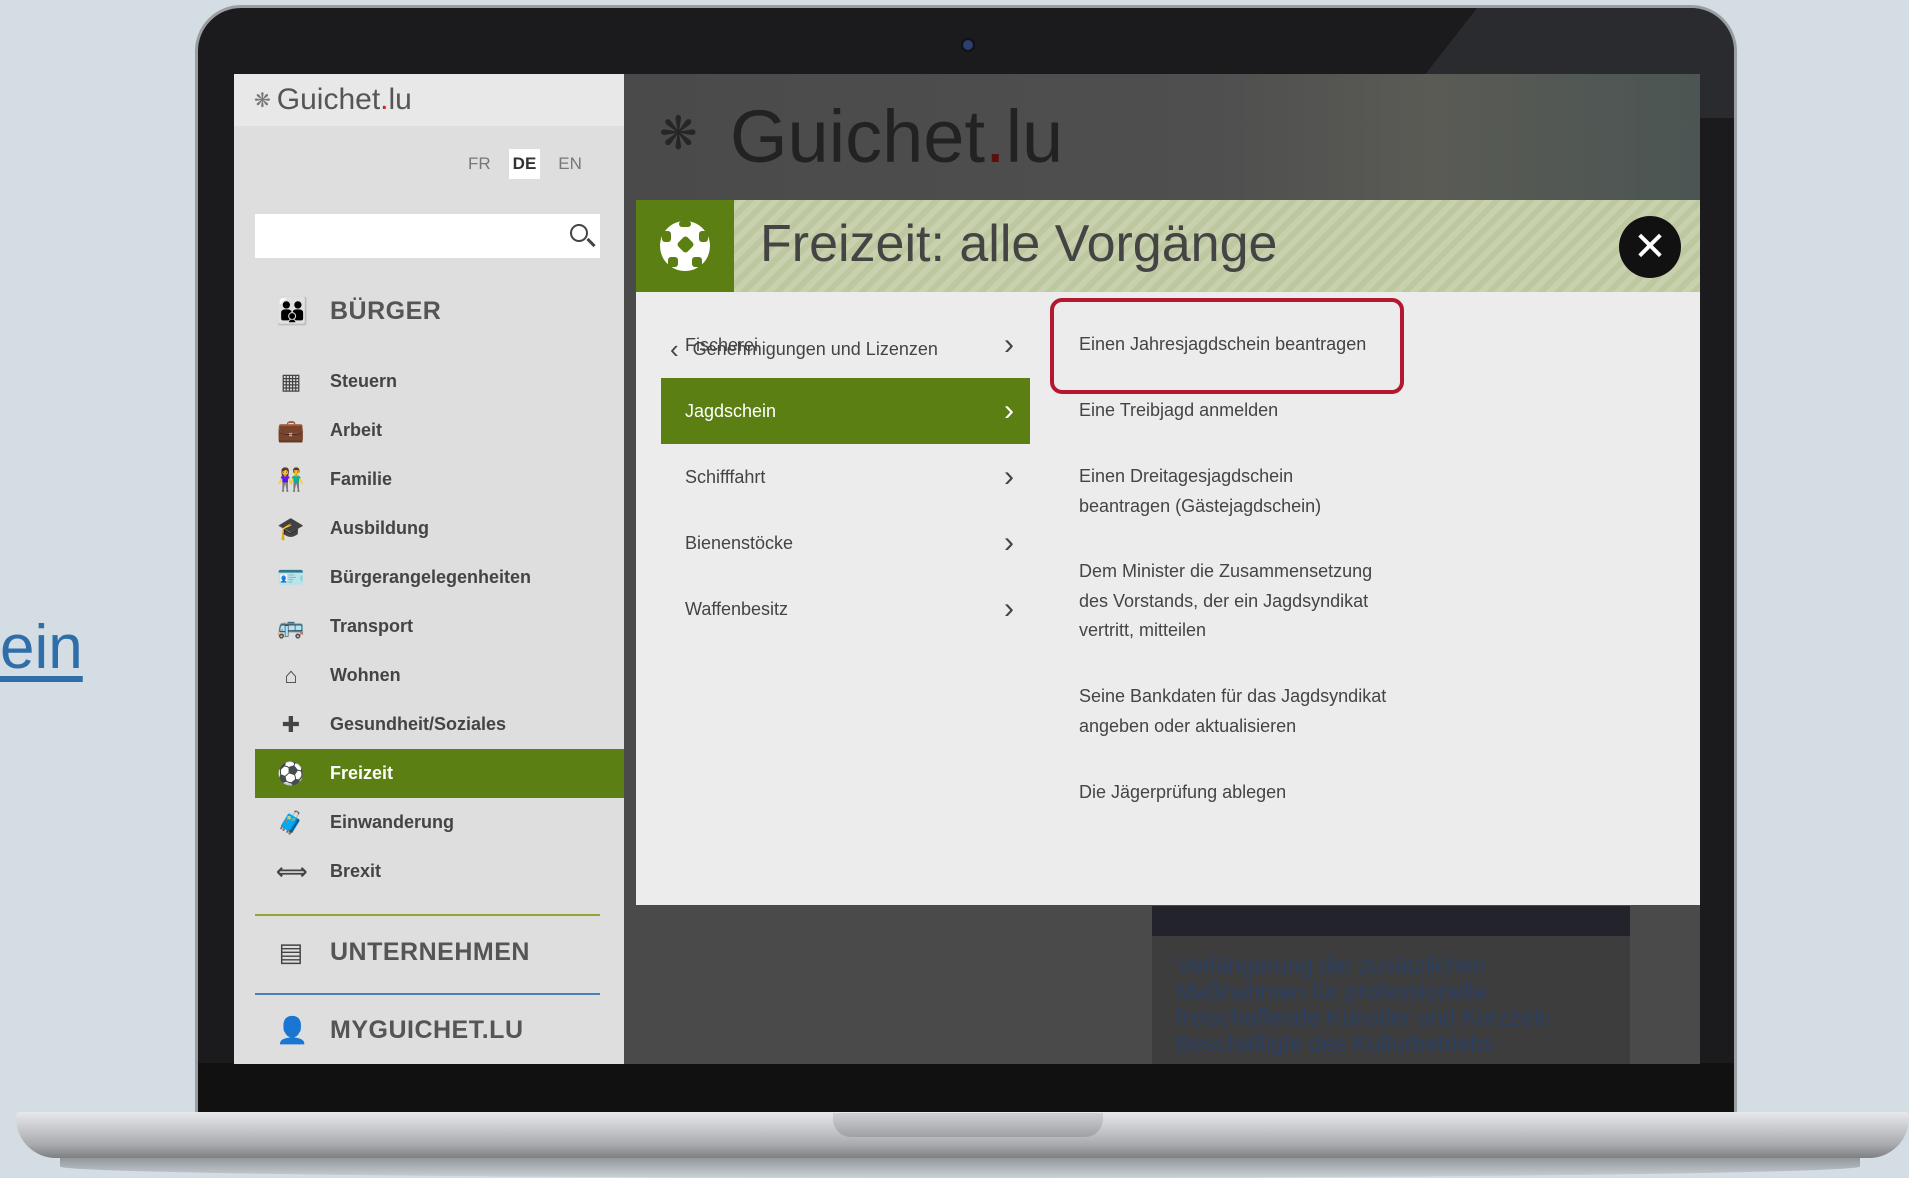  Describe the element at coordinates (344, 100) in the screenshot. I see `sidebar-logo: Guichet.lu` at that location.